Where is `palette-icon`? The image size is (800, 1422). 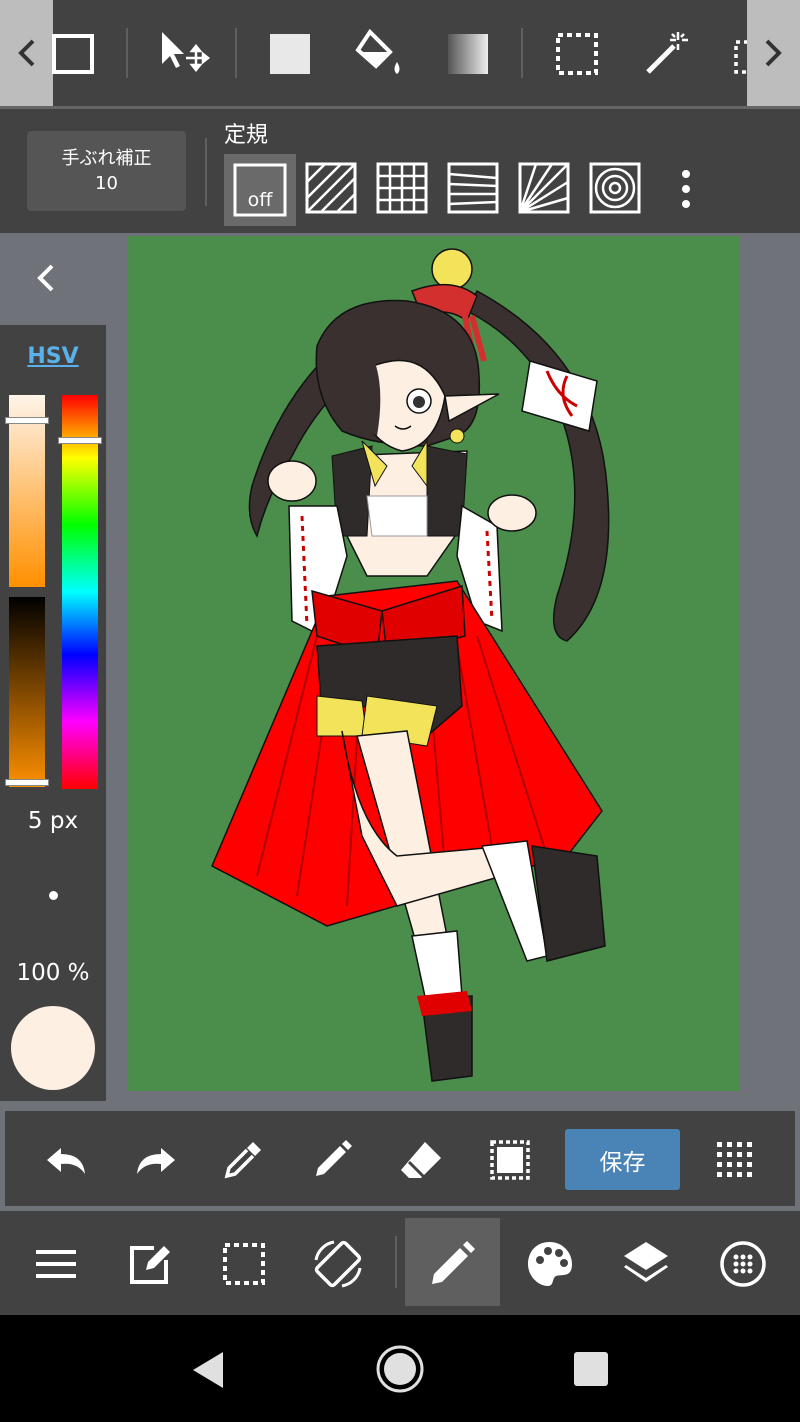
palette-icon is located at coordinates (550, 1264).